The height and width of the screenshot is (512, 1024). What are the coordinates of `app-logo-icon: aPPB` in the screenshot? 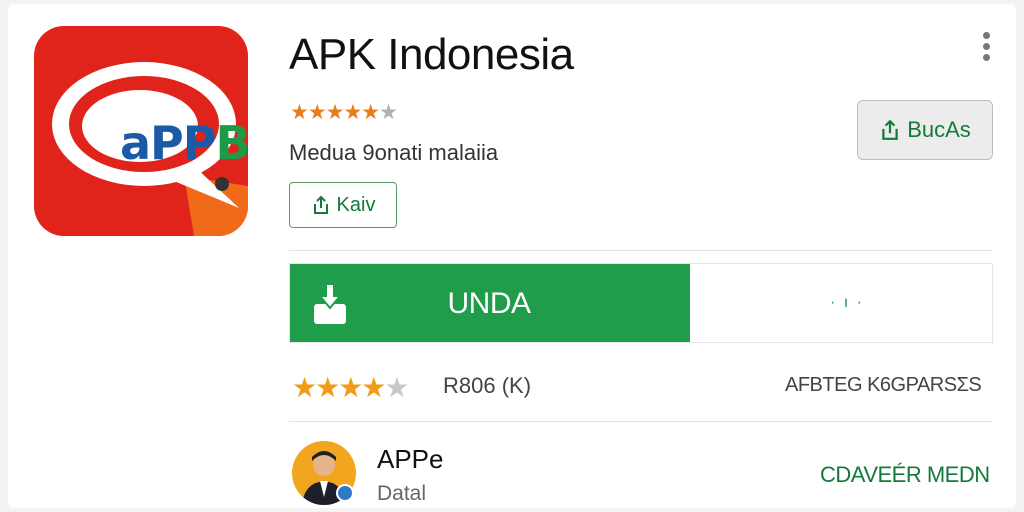 It's located at (141, 131).